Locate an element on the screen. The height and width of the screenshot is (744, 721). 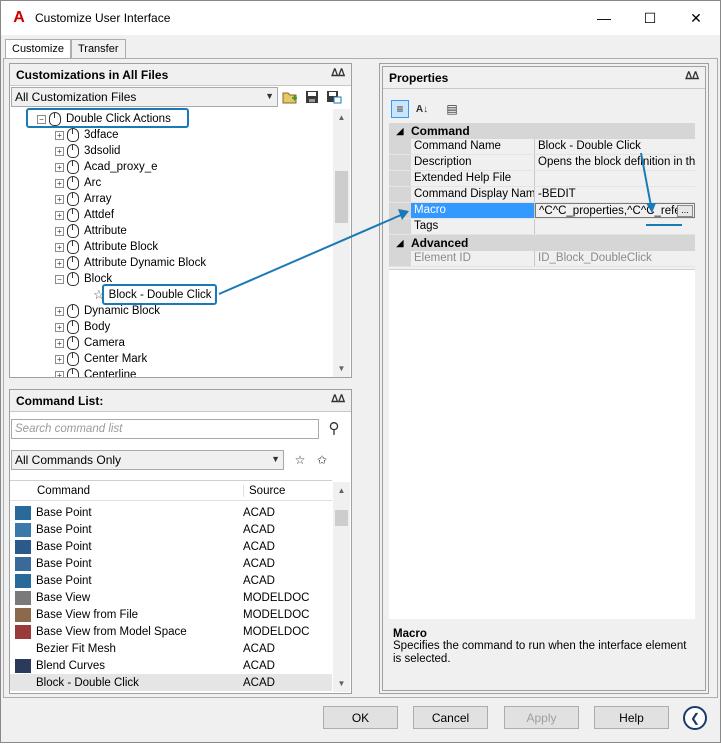
tree-node: +3dsolid is located at coordinates (87, 151).